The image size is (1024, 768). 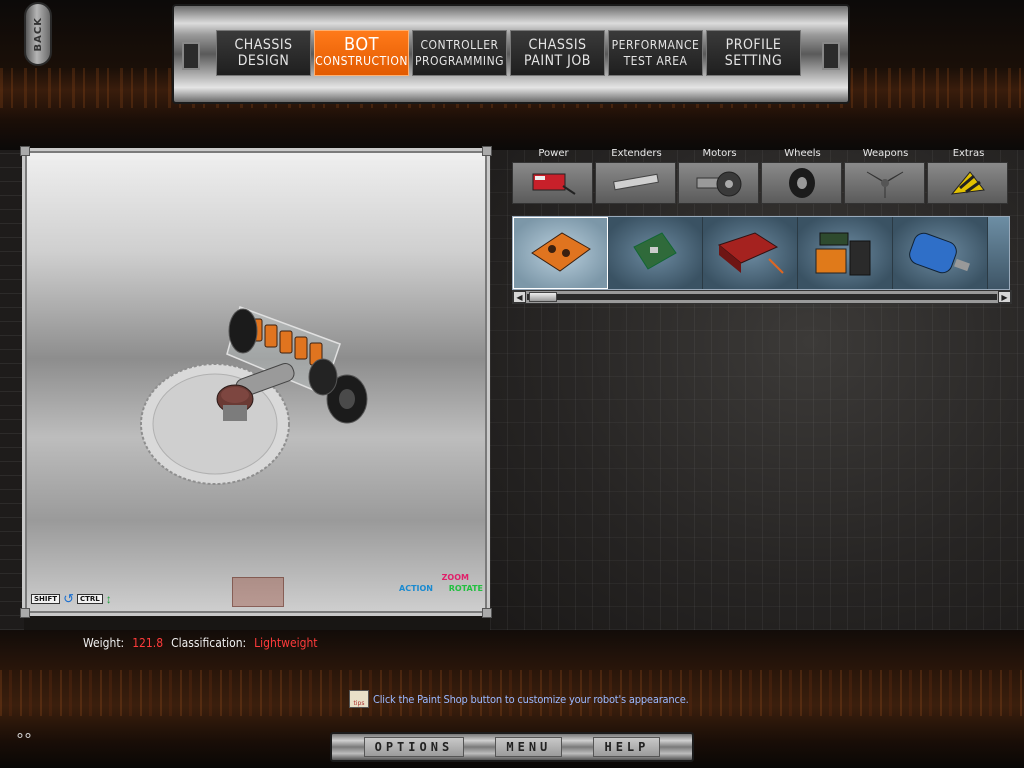 I want to click on tab-chassis-design: CHASSIS DESIGN, so click(x=263, y=53).